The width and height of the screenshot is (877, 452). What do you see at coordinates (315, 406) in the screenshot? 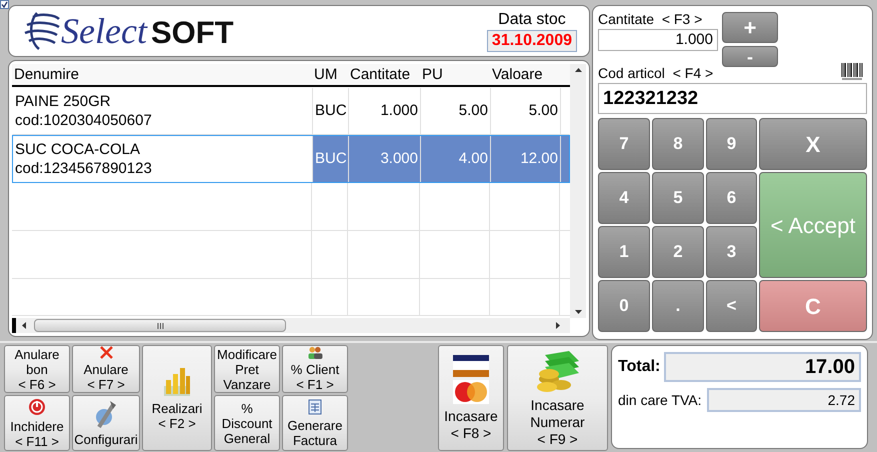
I see `document-icon` at bounding box center [315, 406].